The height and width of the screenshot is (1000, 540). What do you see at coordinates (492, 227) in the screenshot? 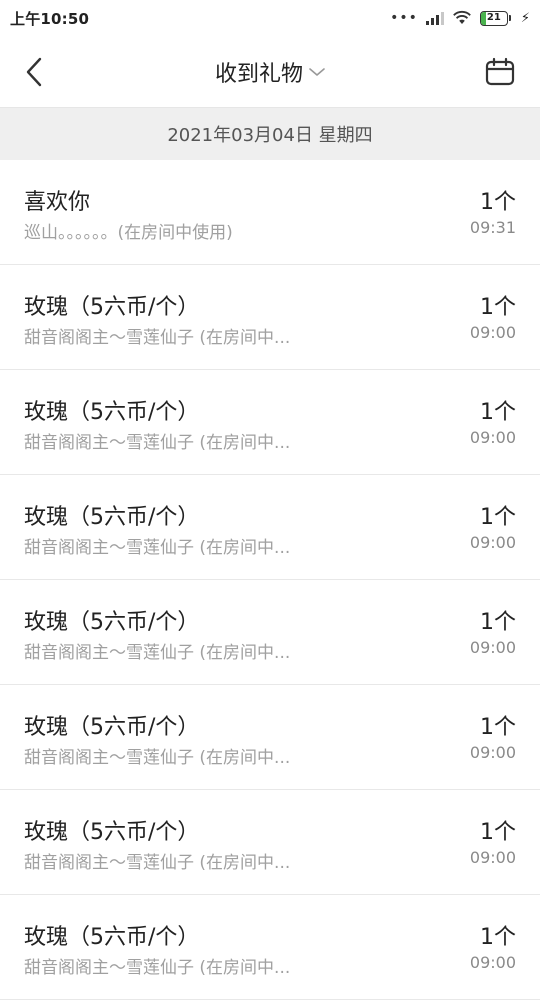
I see `gift-time: 09:31` at bounding box center [492, 227].